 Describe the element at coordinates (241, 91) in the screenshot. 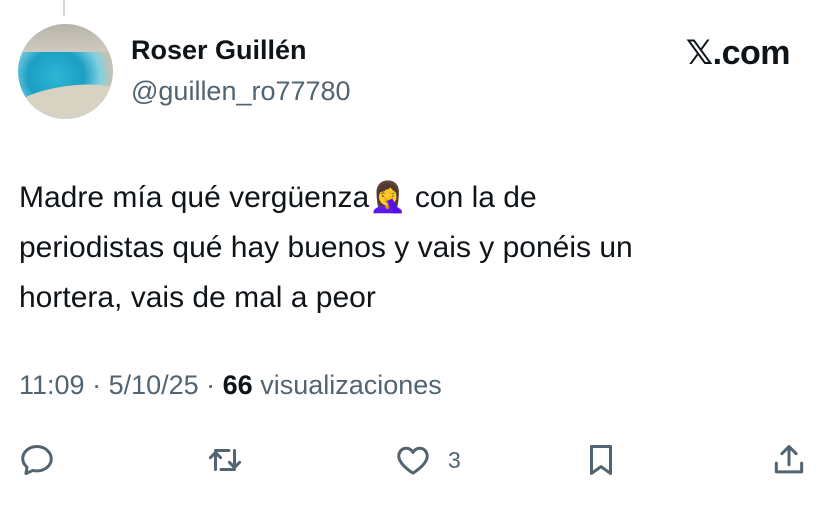

I see `author-handle: @guillen_ro77780` at that location.